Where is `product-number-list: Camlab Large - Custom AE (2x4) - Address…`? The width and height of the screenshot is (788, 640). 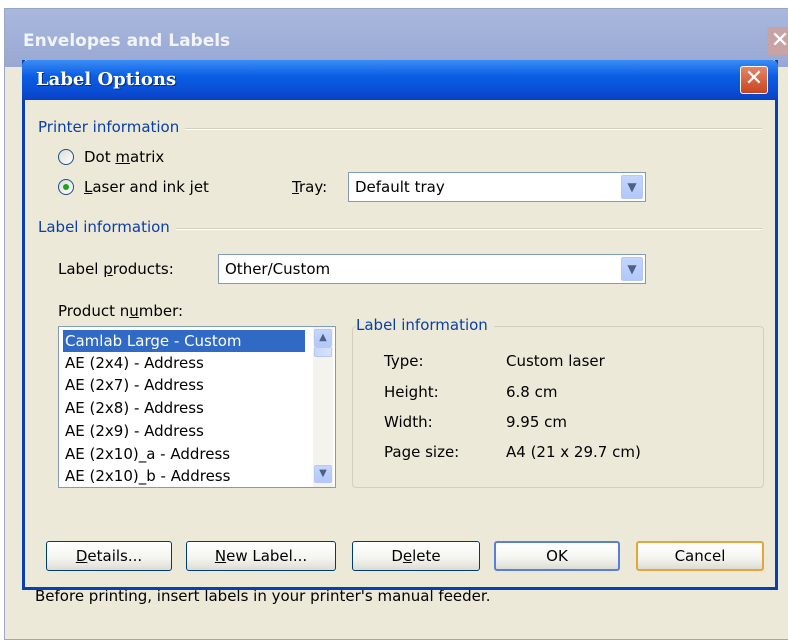
product-number-list: Camlab Large - Custom AE (2x4) - Address… is located at coordinates (197, 407).